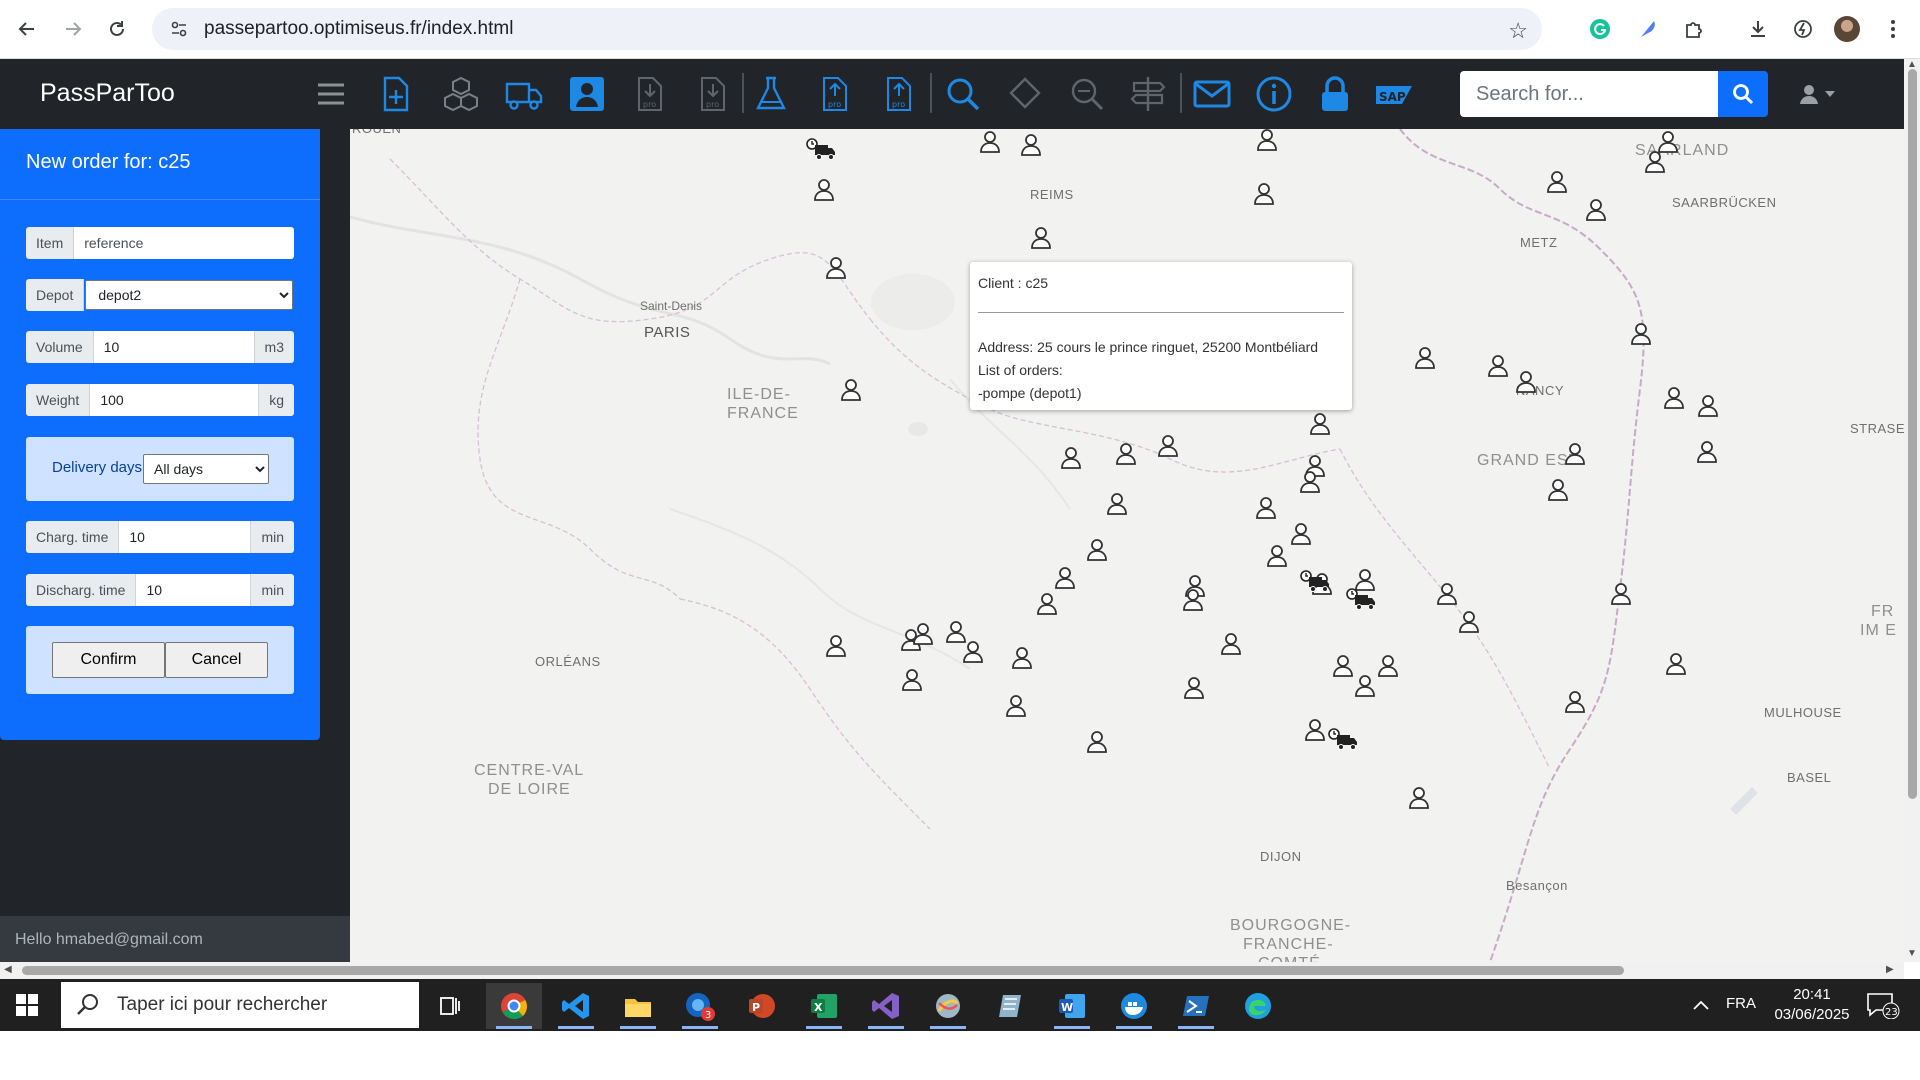 Image resolution: width=1920 pixels, height=1080 pixels. Describe the element at coordinates (1812, 1005) in the screenshot. I see `tray-clock: 20:41 03/06/2025` at that location.